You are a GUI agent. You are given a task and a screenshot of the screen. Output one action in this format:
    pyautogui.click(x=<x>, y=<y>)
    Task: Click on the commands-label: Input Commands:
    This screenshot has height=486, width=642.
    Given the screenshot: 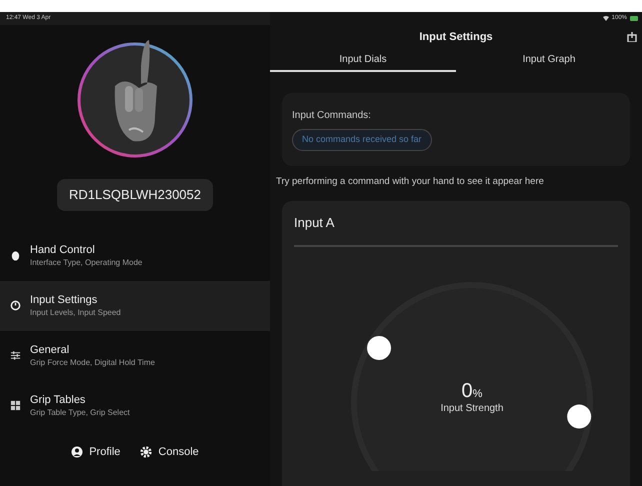 What is the action you would take?
    pyautogui.click(x=332, y=116)
    